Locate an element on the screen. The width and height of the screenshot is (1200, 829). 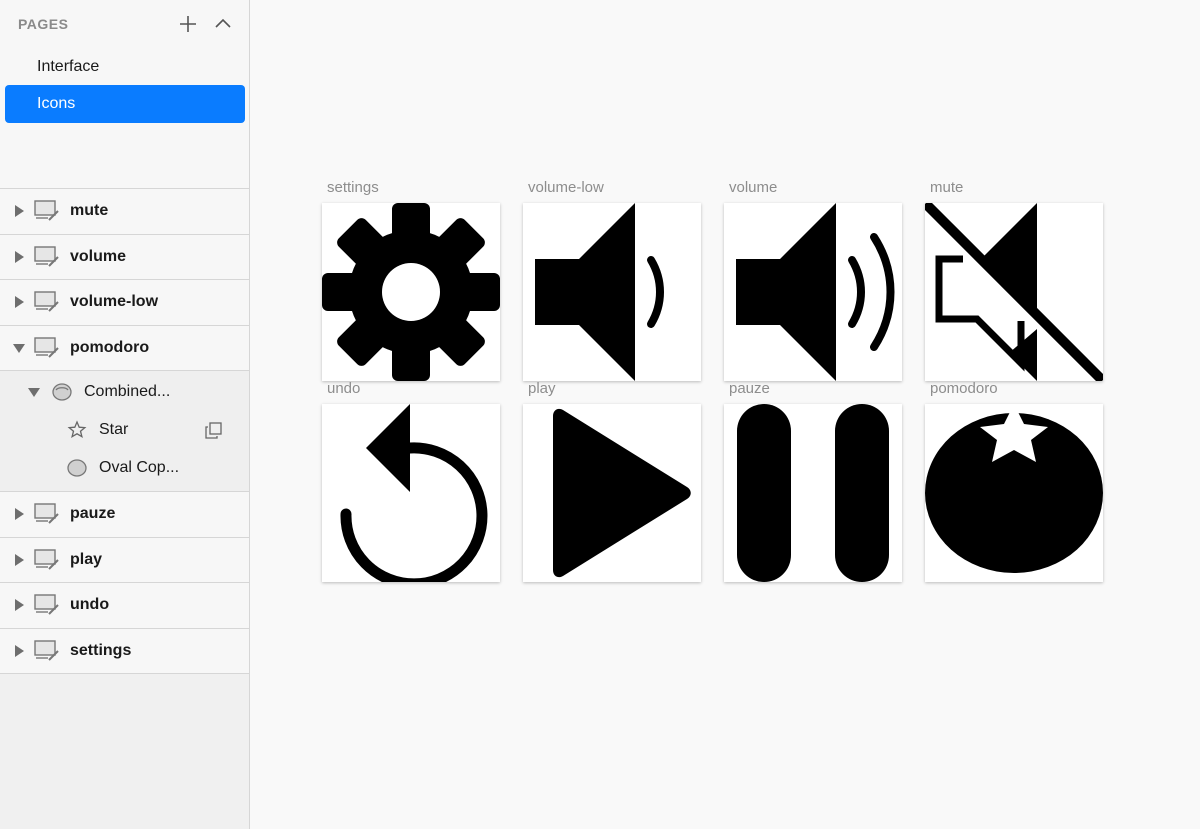
page-item-interface: Interface is located at coordinates (125, 67).